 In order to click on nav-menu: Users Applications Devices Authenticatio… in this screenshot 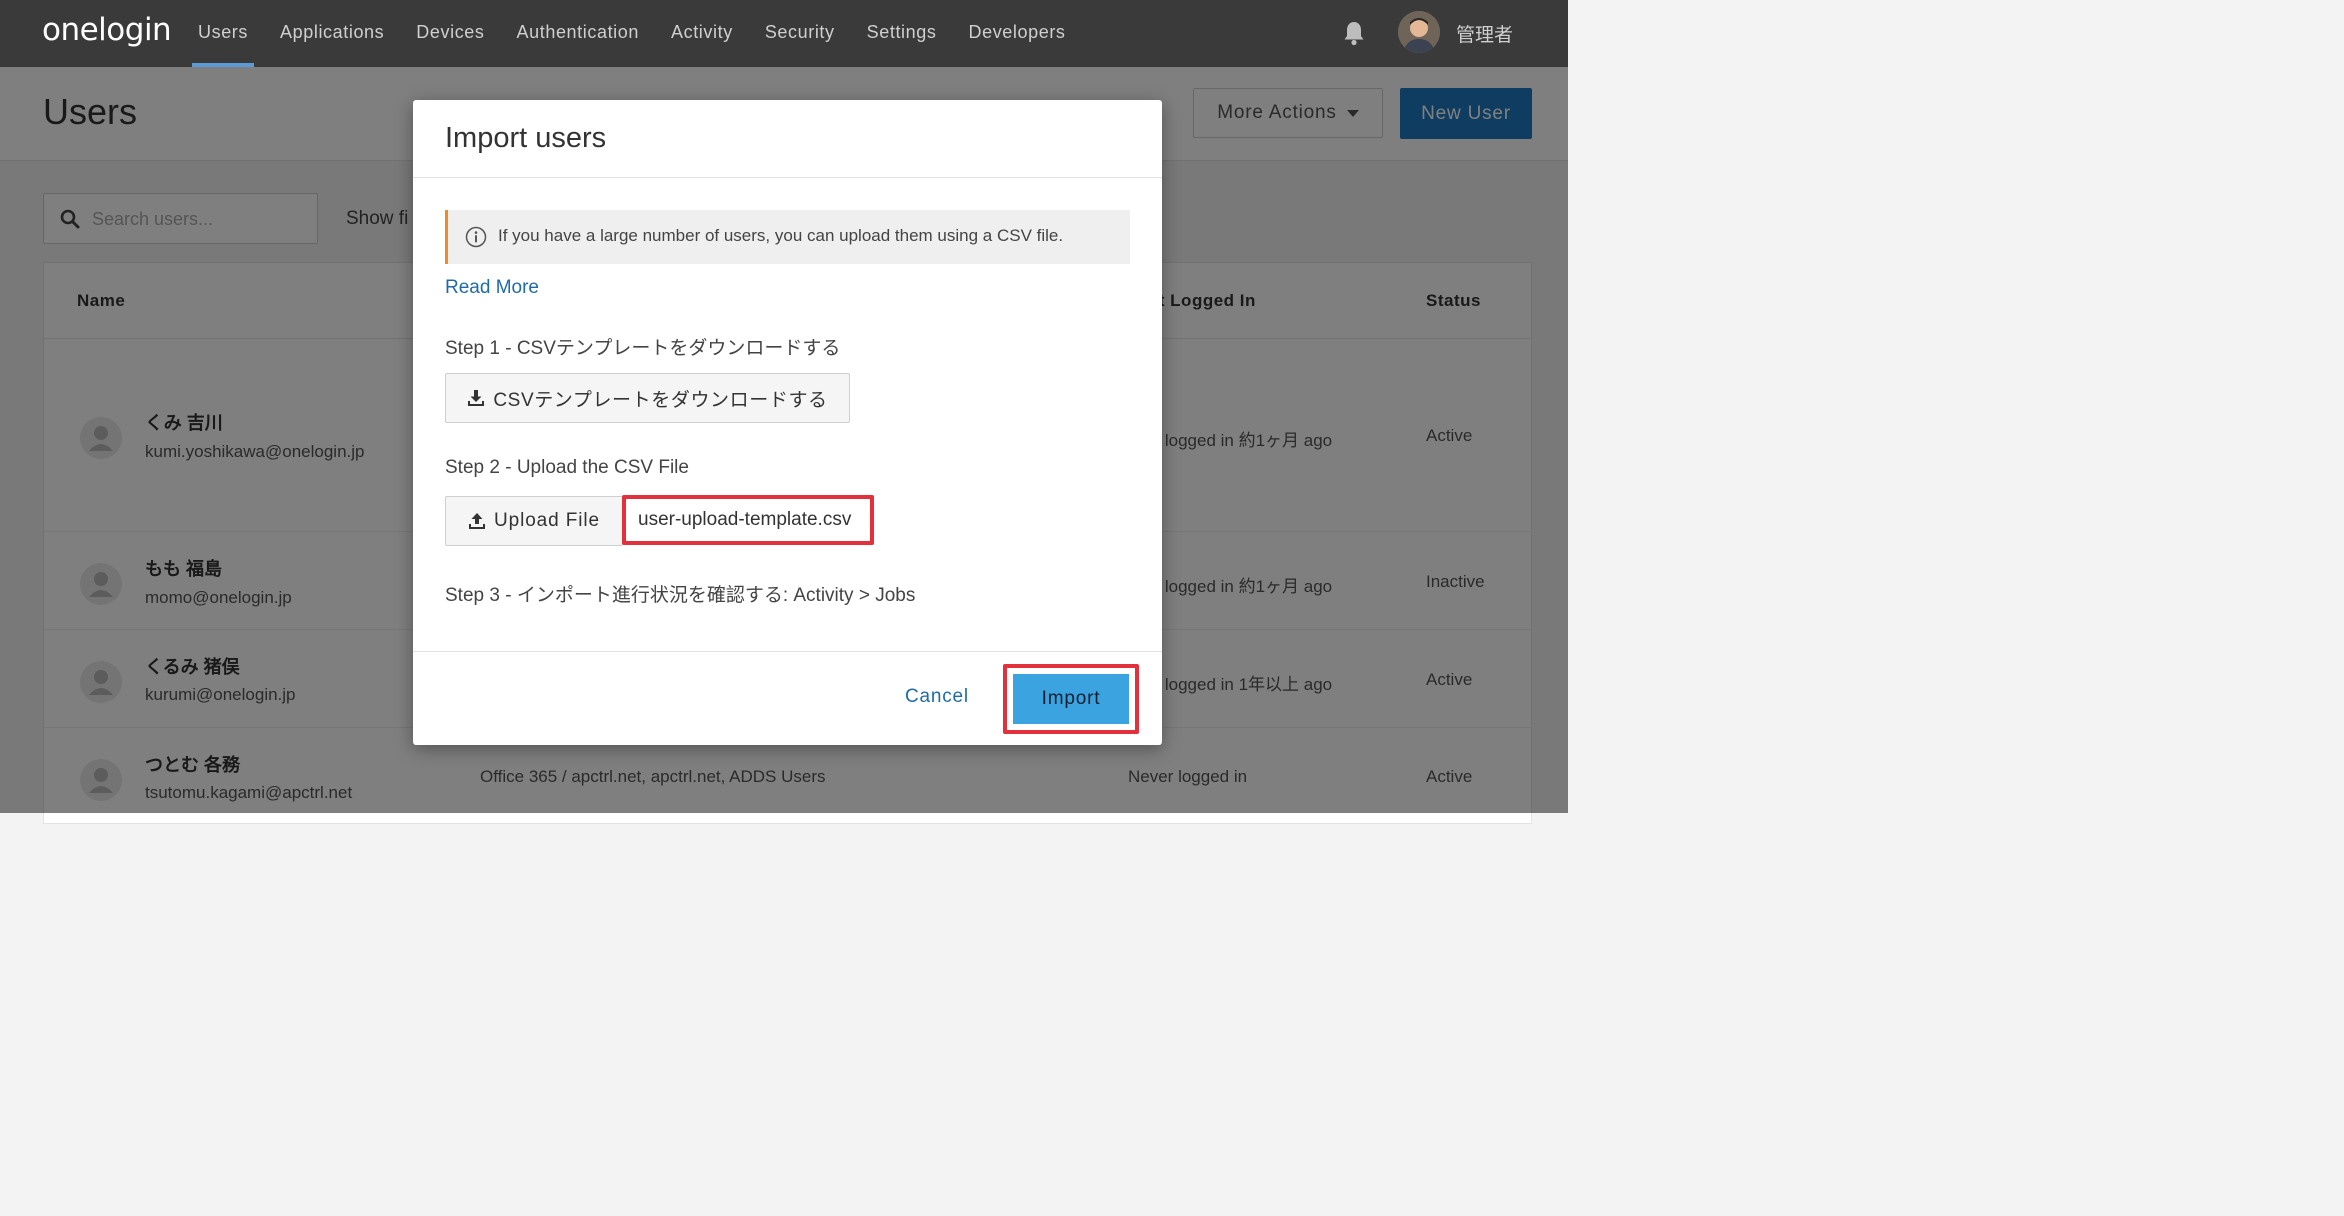, I will do `click(632, 33)`.